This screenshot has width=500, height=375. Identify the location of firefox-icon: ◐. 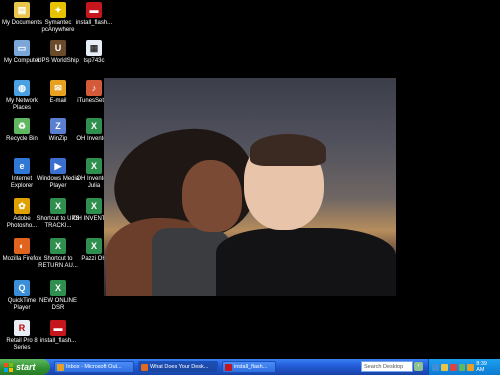
(22, 246).